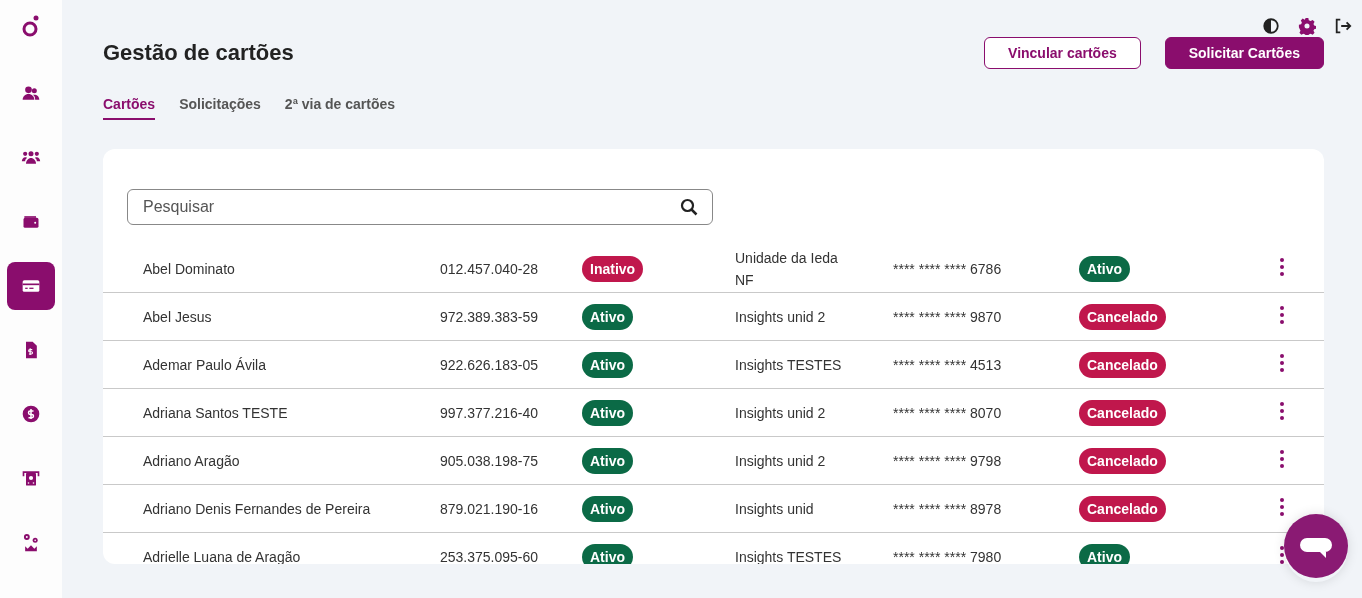 The width and height of the screenshot is (1362, 598). What do you see at coordinates (490, 268) in the screenshot?
I see `cpf-cell-text: 012.457.040-28` at bounding box center [490, 268].